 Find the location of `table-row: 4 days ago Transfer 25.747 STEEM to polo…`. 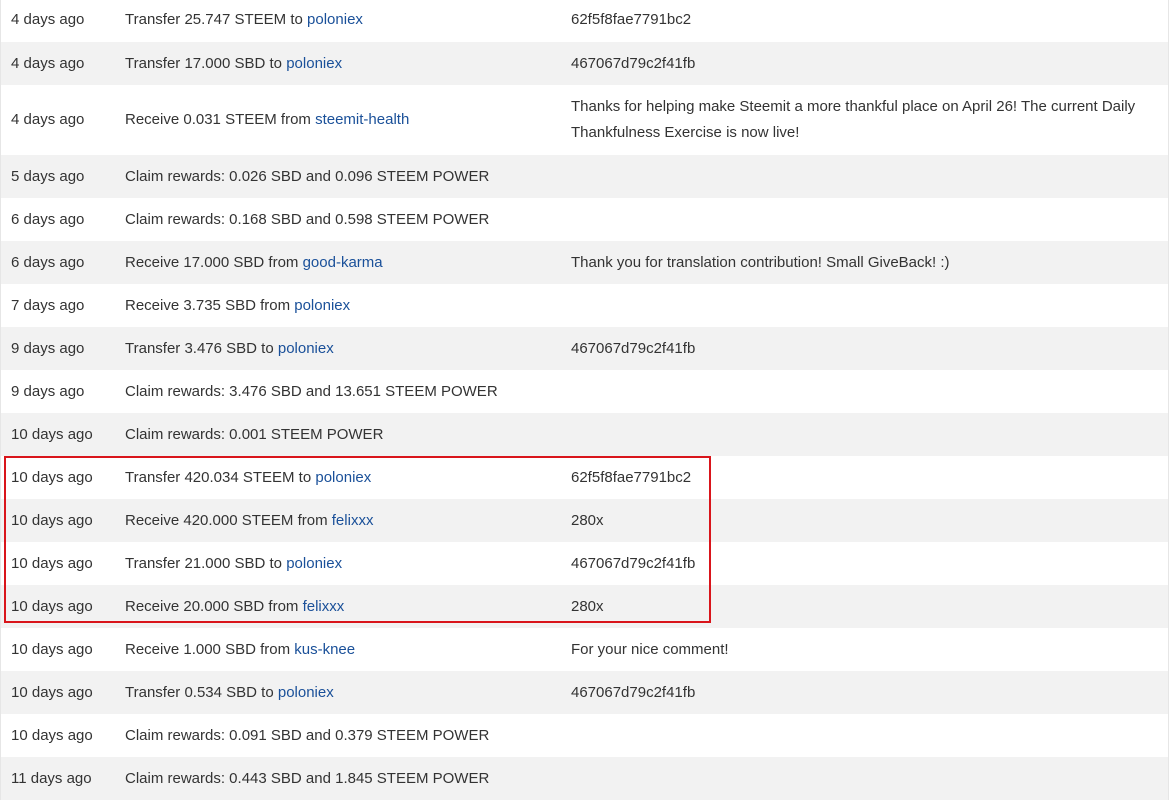

table-row: 4 days ago Transfer 25.747 STEEM to polo… is located at coordinates (584, 21).